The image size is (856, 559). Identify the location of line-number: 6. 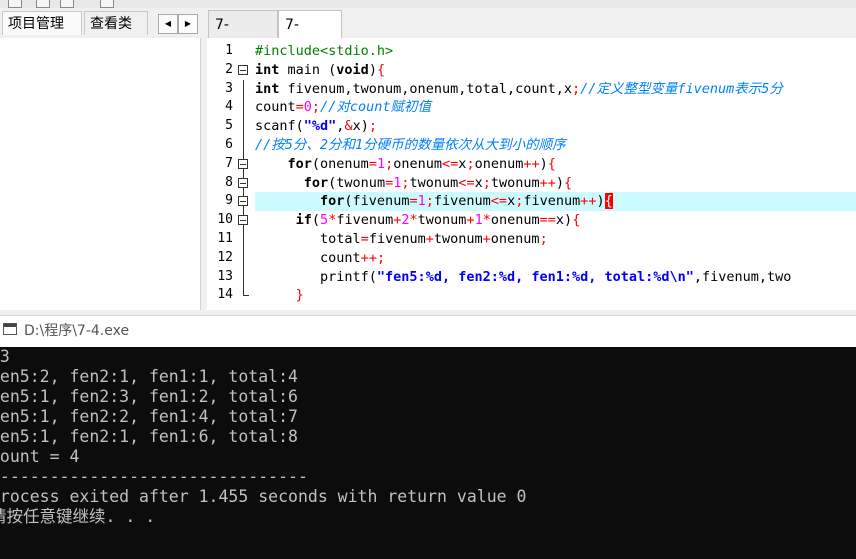
(229, 144).